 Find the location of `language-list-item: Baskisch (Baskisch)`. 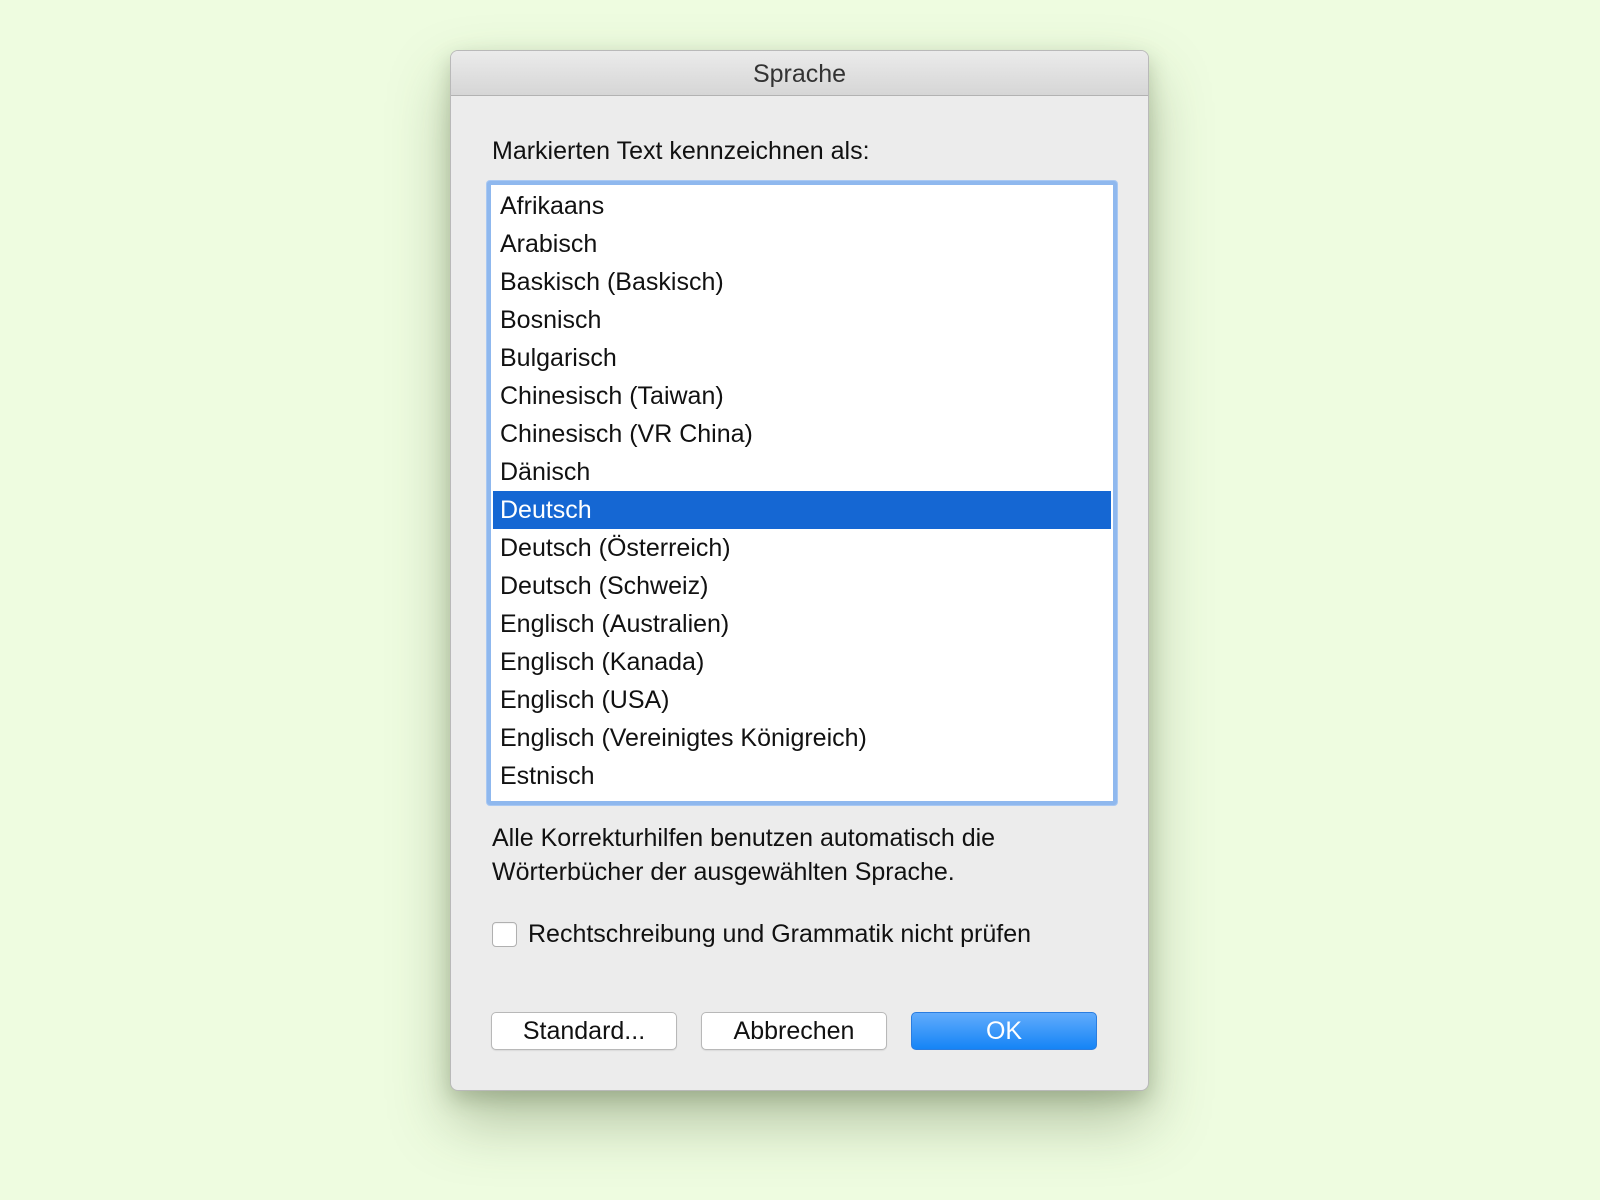

language-list-item: Baskisch (Baskisch) is located at coordinates (802, 282).